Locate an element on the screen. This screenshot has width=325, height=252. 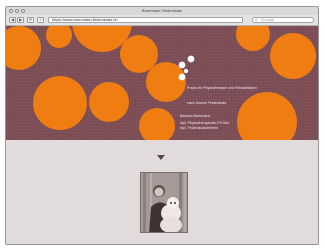
tagline-line: nach Moshe Feldenkrais is located at coordinates (207, 103).